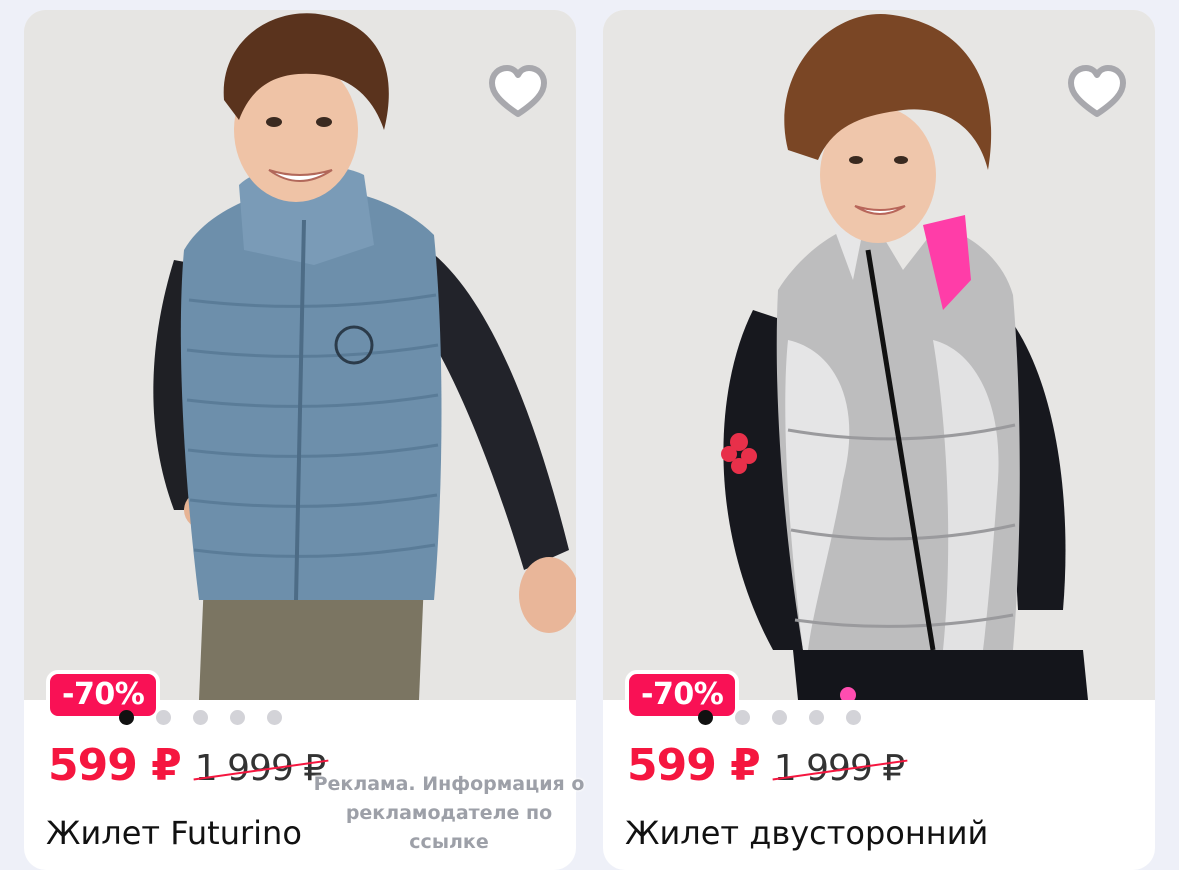  I want to click on product-title: Жилет Futurino, so click(174, 833).